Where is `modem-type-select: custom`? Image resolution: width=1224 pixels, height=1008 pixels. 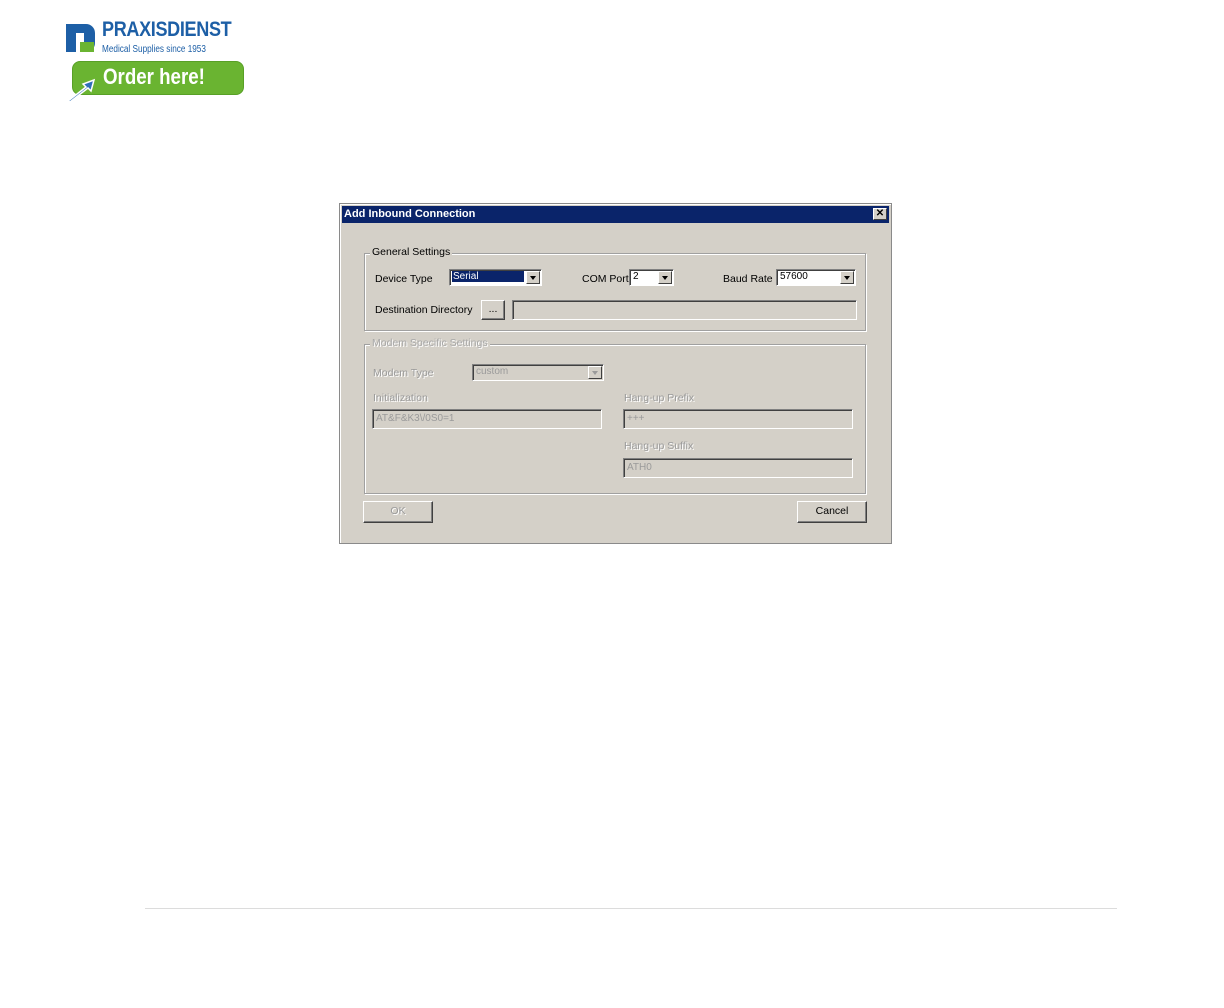 modem-type-select: custom is located at coordinates (538, 372).